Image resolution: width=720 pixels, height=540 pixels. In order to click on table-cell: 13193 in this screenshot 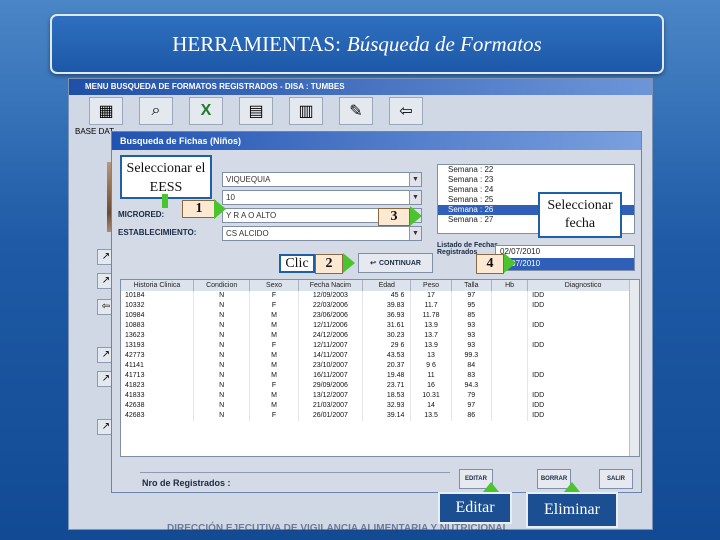, I will do `click(157, 346)`.